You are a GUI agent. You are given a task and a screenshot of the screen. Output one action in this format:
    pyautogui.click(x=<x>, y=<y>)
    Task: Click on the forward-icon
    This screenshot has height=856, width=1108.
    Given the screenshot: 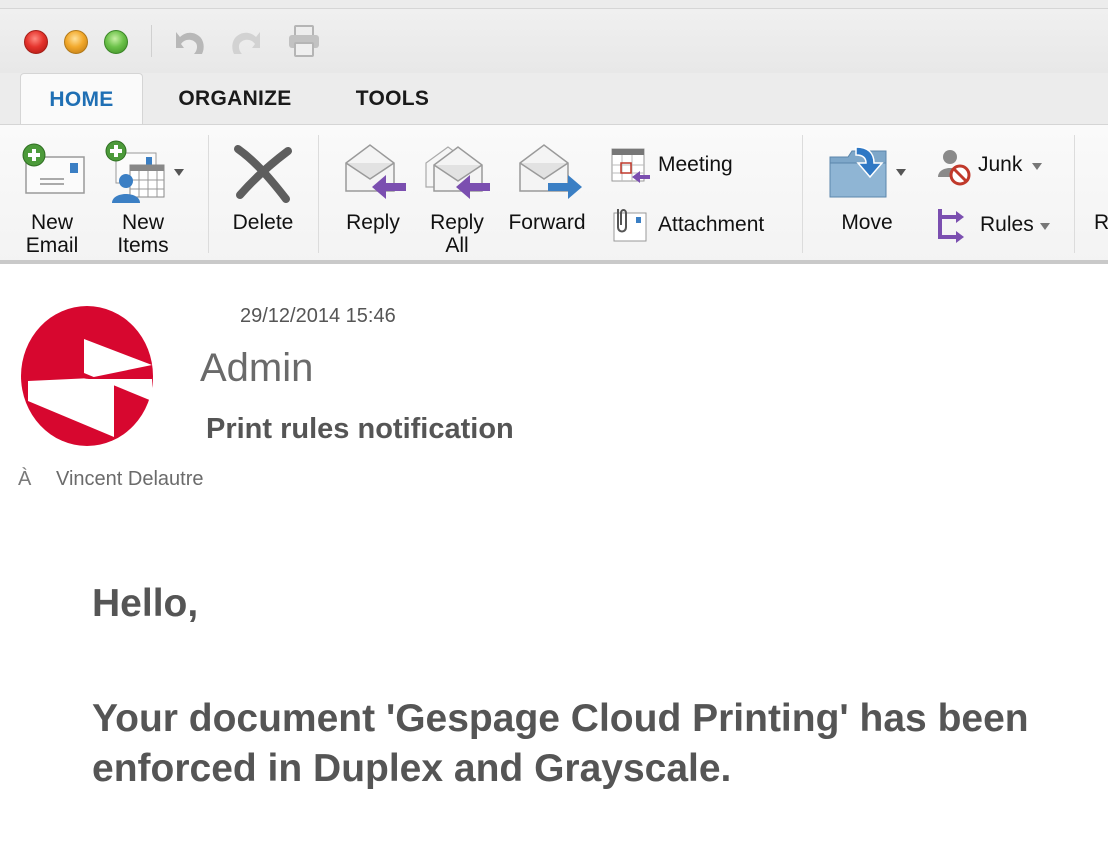 What is the action you would take?
    pyautogui.click(x=550, y=172)
    